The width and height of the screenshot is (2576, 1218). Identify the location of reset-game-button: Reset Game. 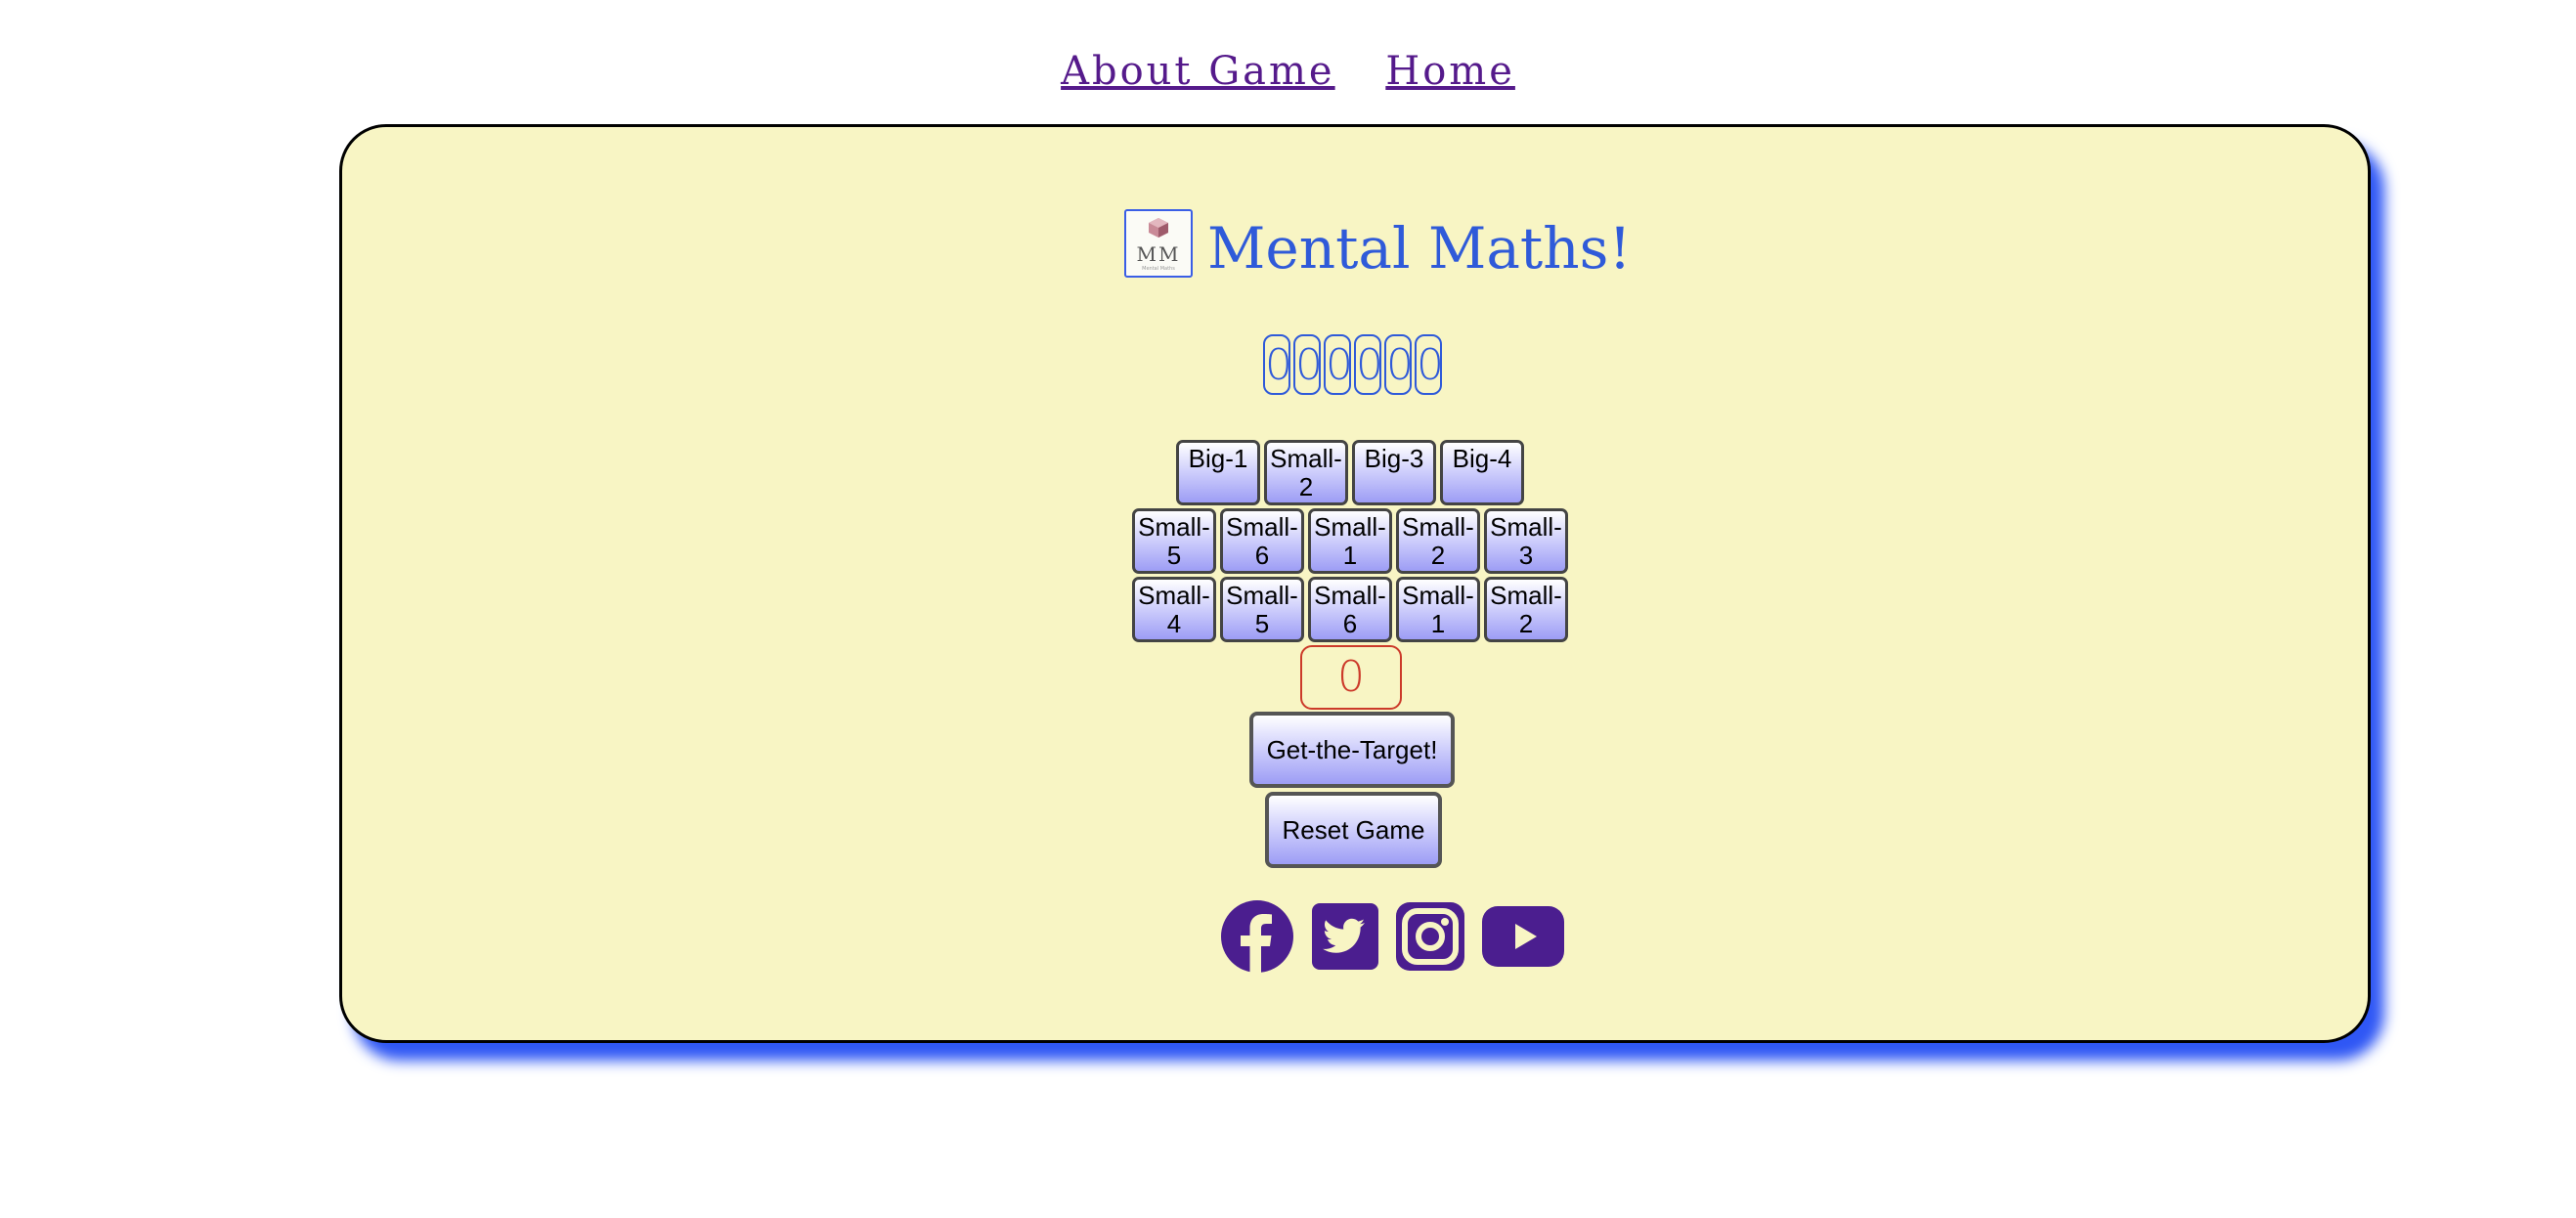
(1353, 830).